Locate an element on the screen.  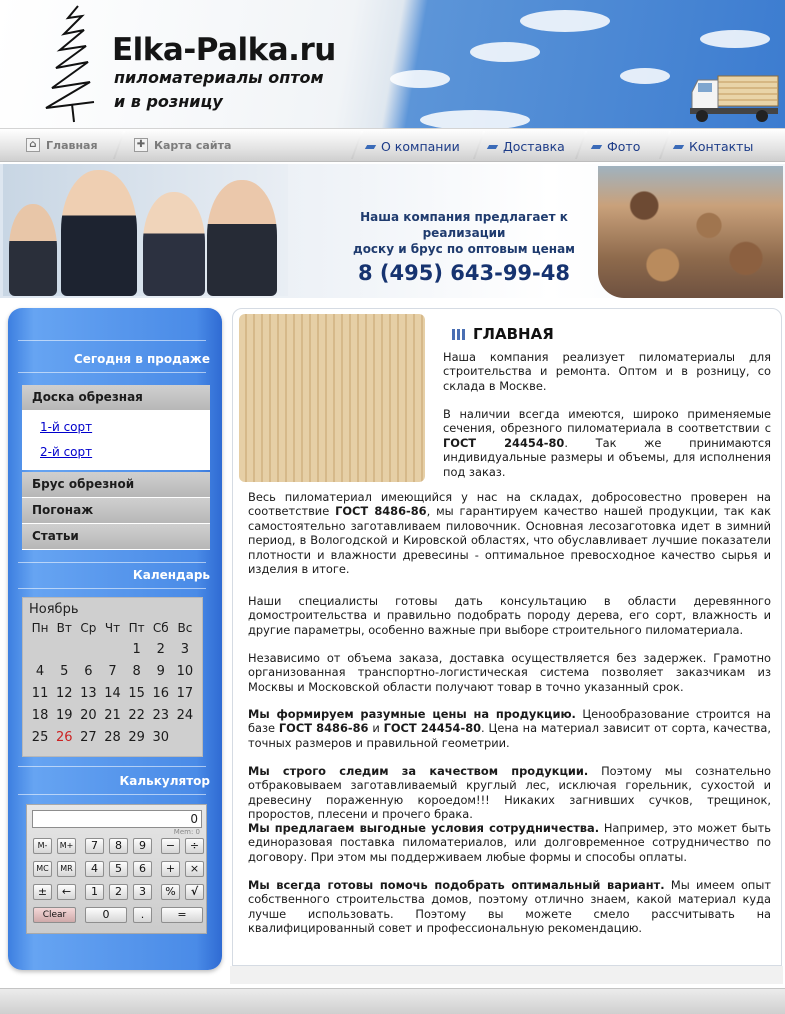
submenu-grade-1-link: 1-й сорт is located at coordinates (125, 427).